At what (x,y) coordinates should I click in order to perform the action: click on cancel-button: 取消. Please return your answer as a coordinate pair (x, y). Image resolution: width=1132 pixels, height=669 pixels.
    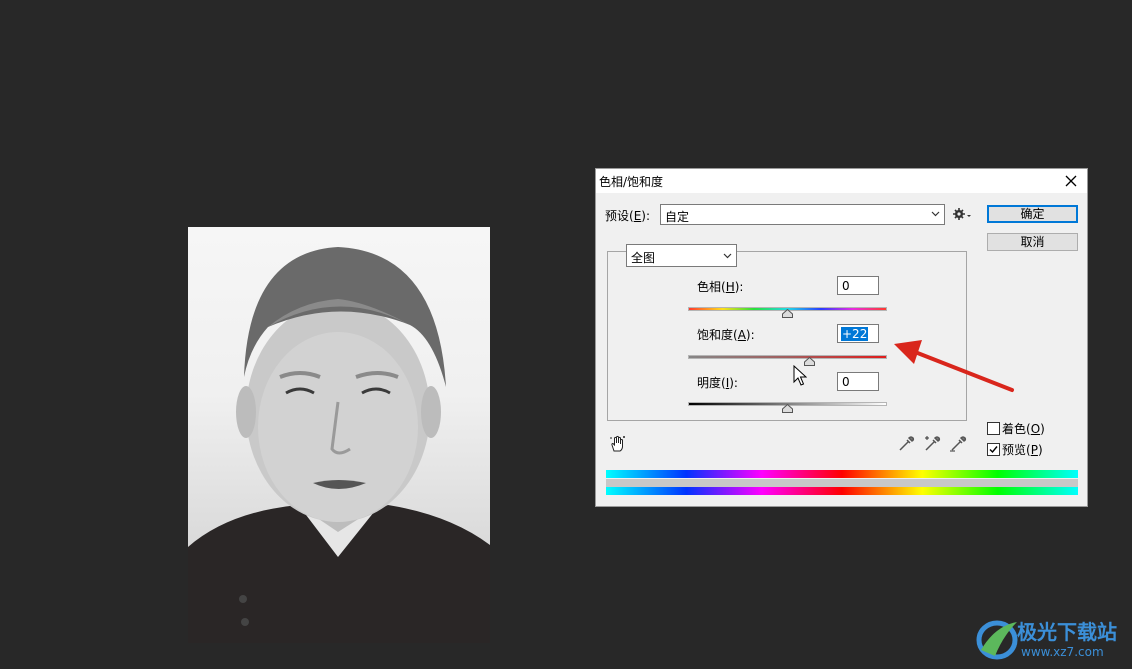
    Looking at the image, I should click on (1032, 242).